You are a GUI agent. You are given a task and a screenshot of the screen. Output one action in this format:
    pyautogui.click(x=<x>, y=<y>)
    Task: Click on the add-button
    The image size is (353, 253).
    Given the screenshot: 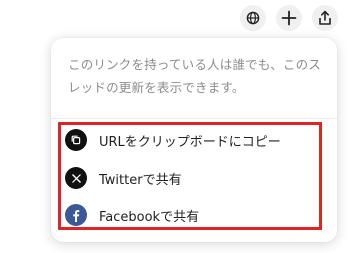 What is the action you would take?
    pyautogui.click(x=289, y=18)
    